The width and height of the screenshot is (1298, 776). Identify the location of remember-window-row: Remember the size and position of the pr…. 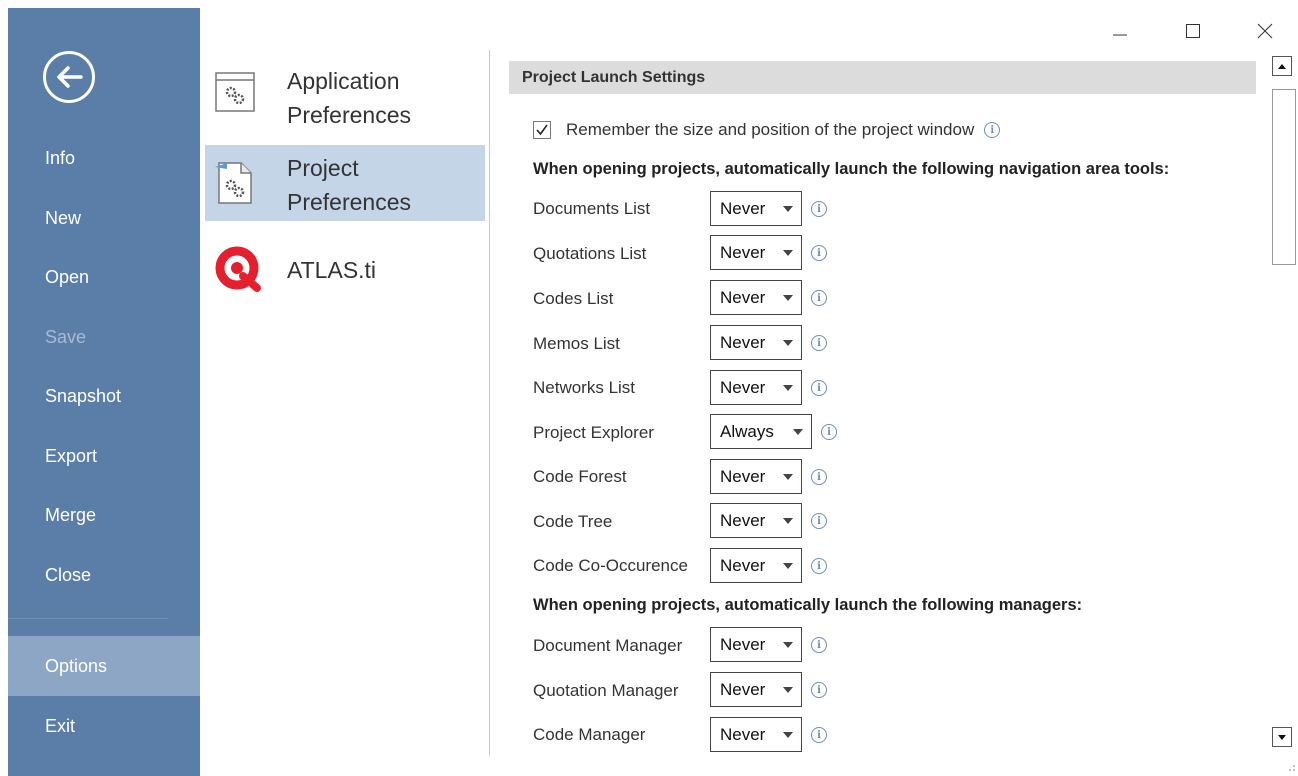
(767, 130).